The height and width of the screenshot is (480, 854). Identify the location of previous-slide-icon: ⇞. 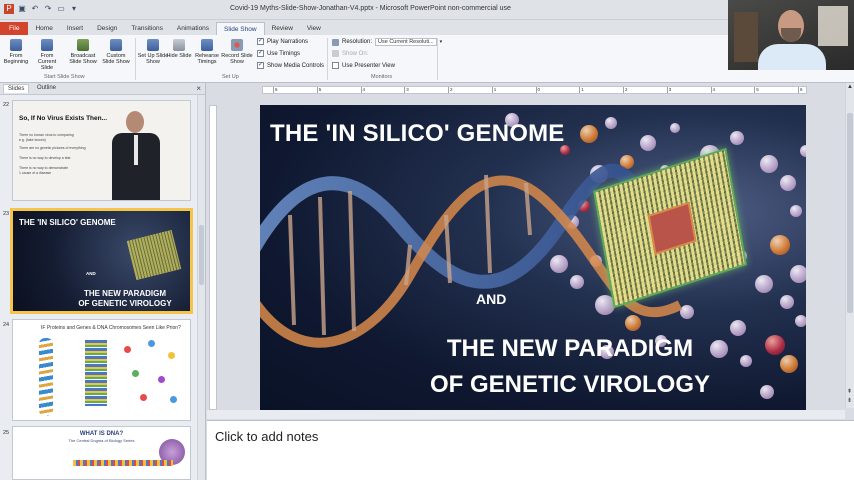
(849, 391).